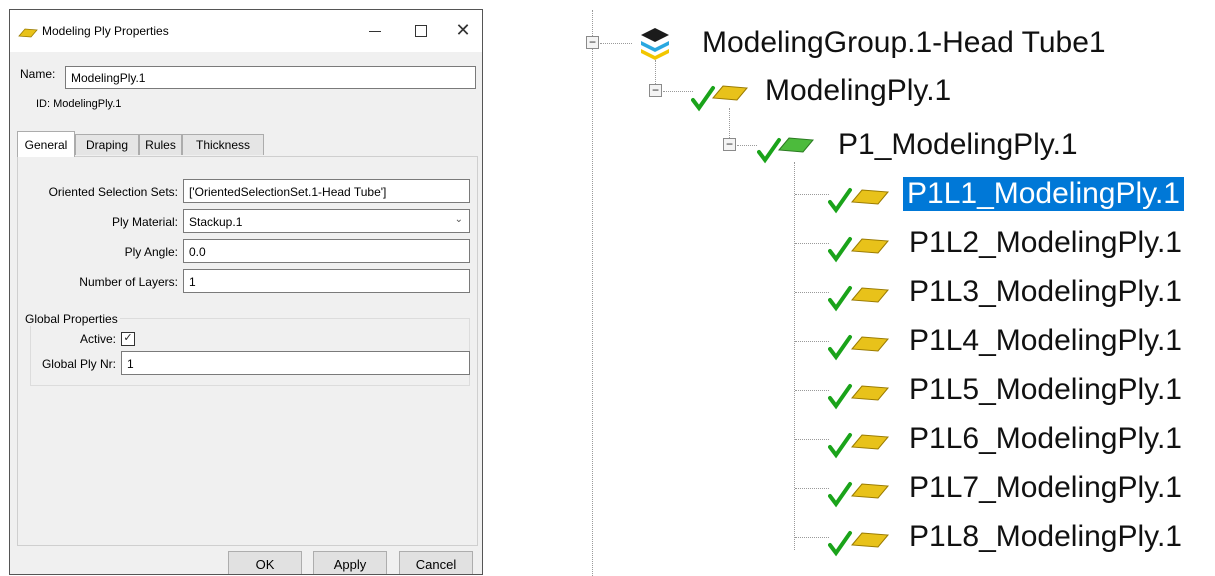 The image size is (1215, 576). What do you see at coordinates (270, 77) in the screenshot?
I see `name-input: ModelingPly.1` at bounding box center [270, 77].